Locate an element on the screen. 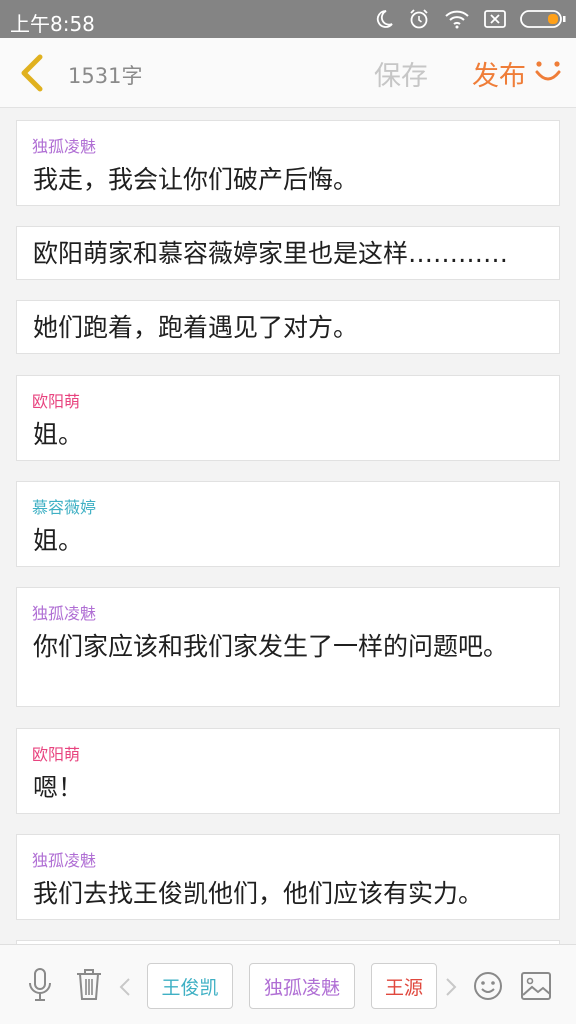 Image resolution: width=576 pixels, height=1024 pixels. message-card: 她们跑着，跑着遇见了对方。 is located at coordinates (288, 327).